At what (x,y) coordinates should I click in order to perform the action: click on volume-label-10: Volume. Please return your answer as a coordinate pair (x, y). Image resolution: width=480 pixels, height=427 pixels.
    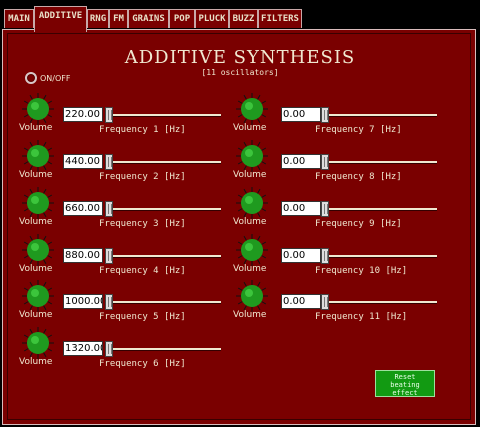
    Looking at the image, I should click on (250, 269).